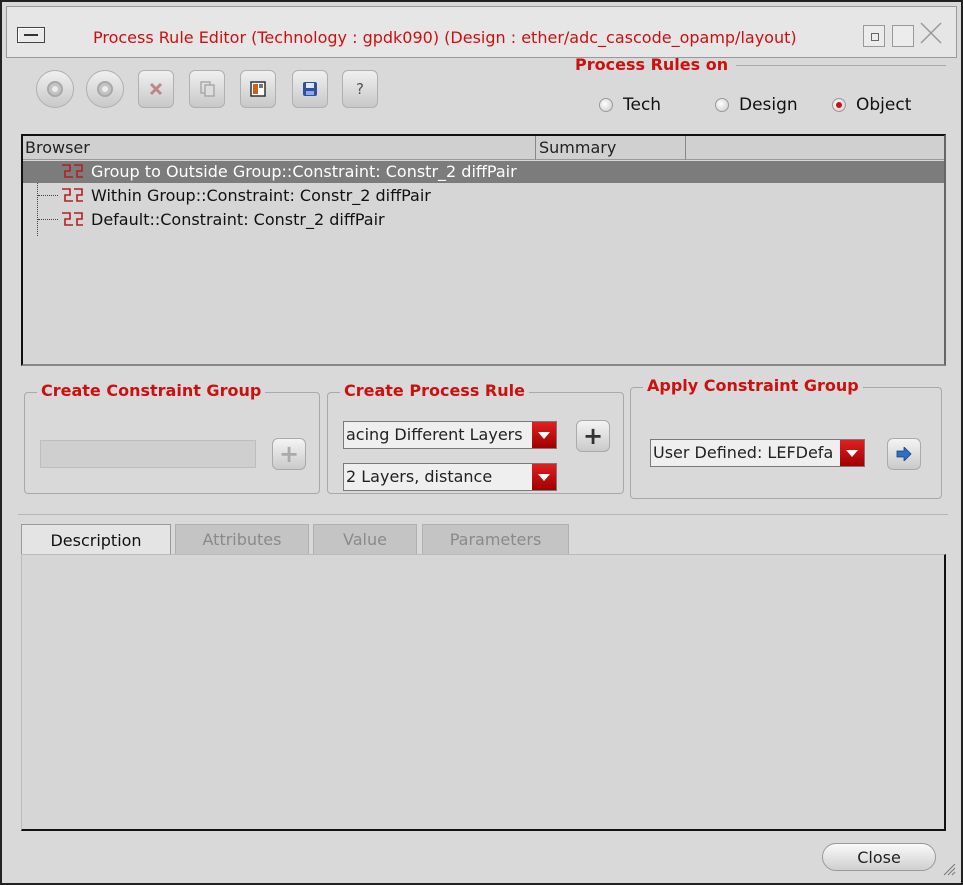  I want to click on process-rules-on-label: Process Rules on, so click(652, 64).